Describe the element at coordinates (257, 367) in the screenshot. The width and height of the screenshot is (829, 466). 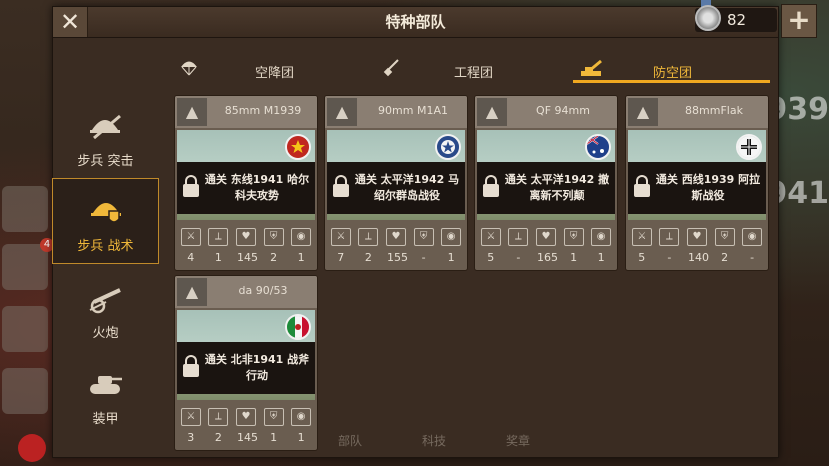
I see `unlock-requirement: 通关 北非1941 战斧行动` at that location.